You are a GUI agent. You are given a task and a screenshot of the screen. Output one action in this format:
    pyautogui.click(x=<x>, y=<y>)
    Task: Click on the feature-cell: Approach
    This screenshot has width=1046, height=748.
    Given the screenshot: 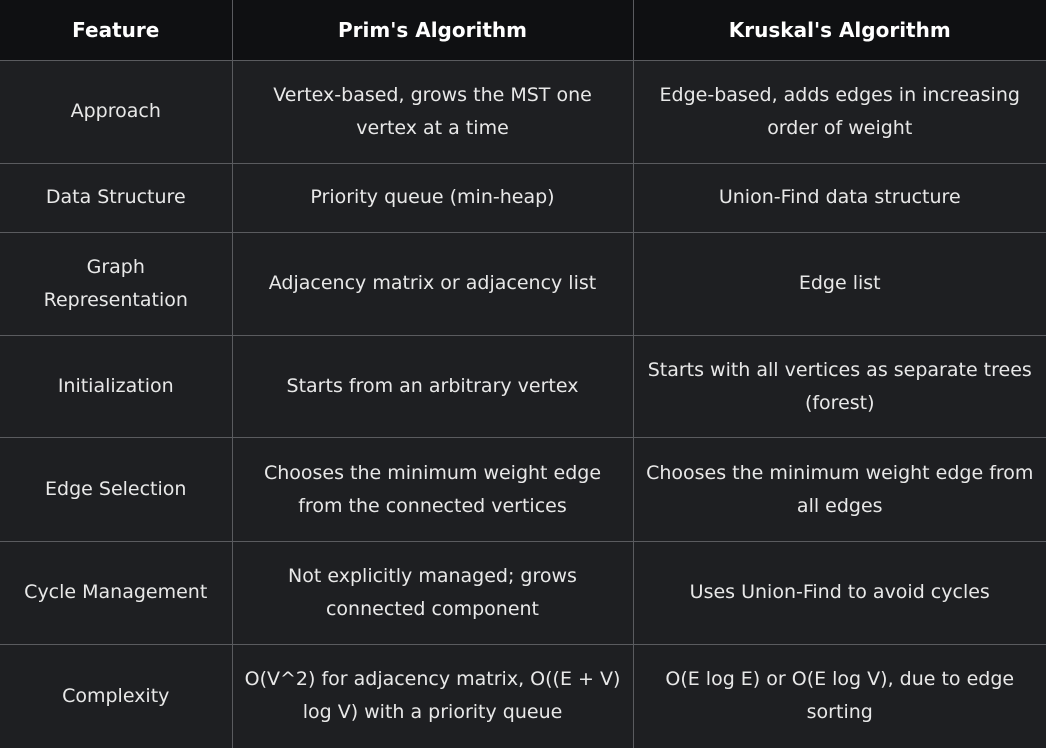 What is the action you would take?
    pyautogui.click(x=116, y=112)
    